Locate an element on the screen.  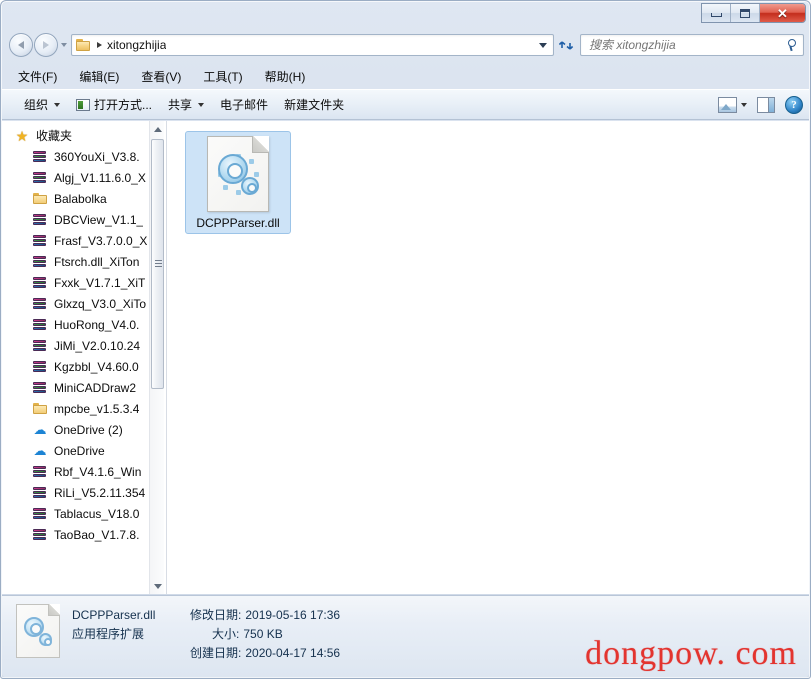
email-button: 电子邮件 is located at coordinates (244, 104).